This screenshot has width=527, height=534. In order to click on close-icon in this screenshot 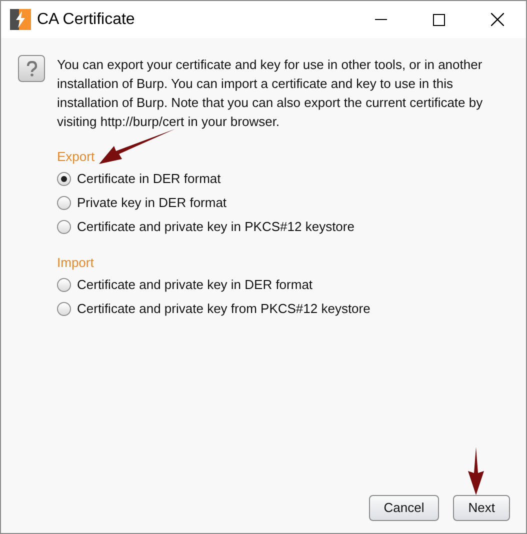, I will do `click(497, 19)`.